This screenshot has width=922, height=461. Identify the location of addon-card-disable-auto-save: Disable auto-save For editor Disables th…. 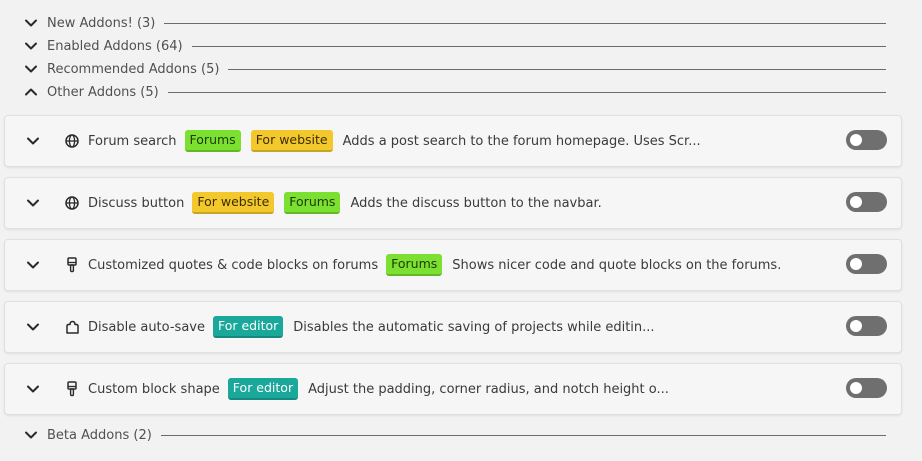
(453, 327).